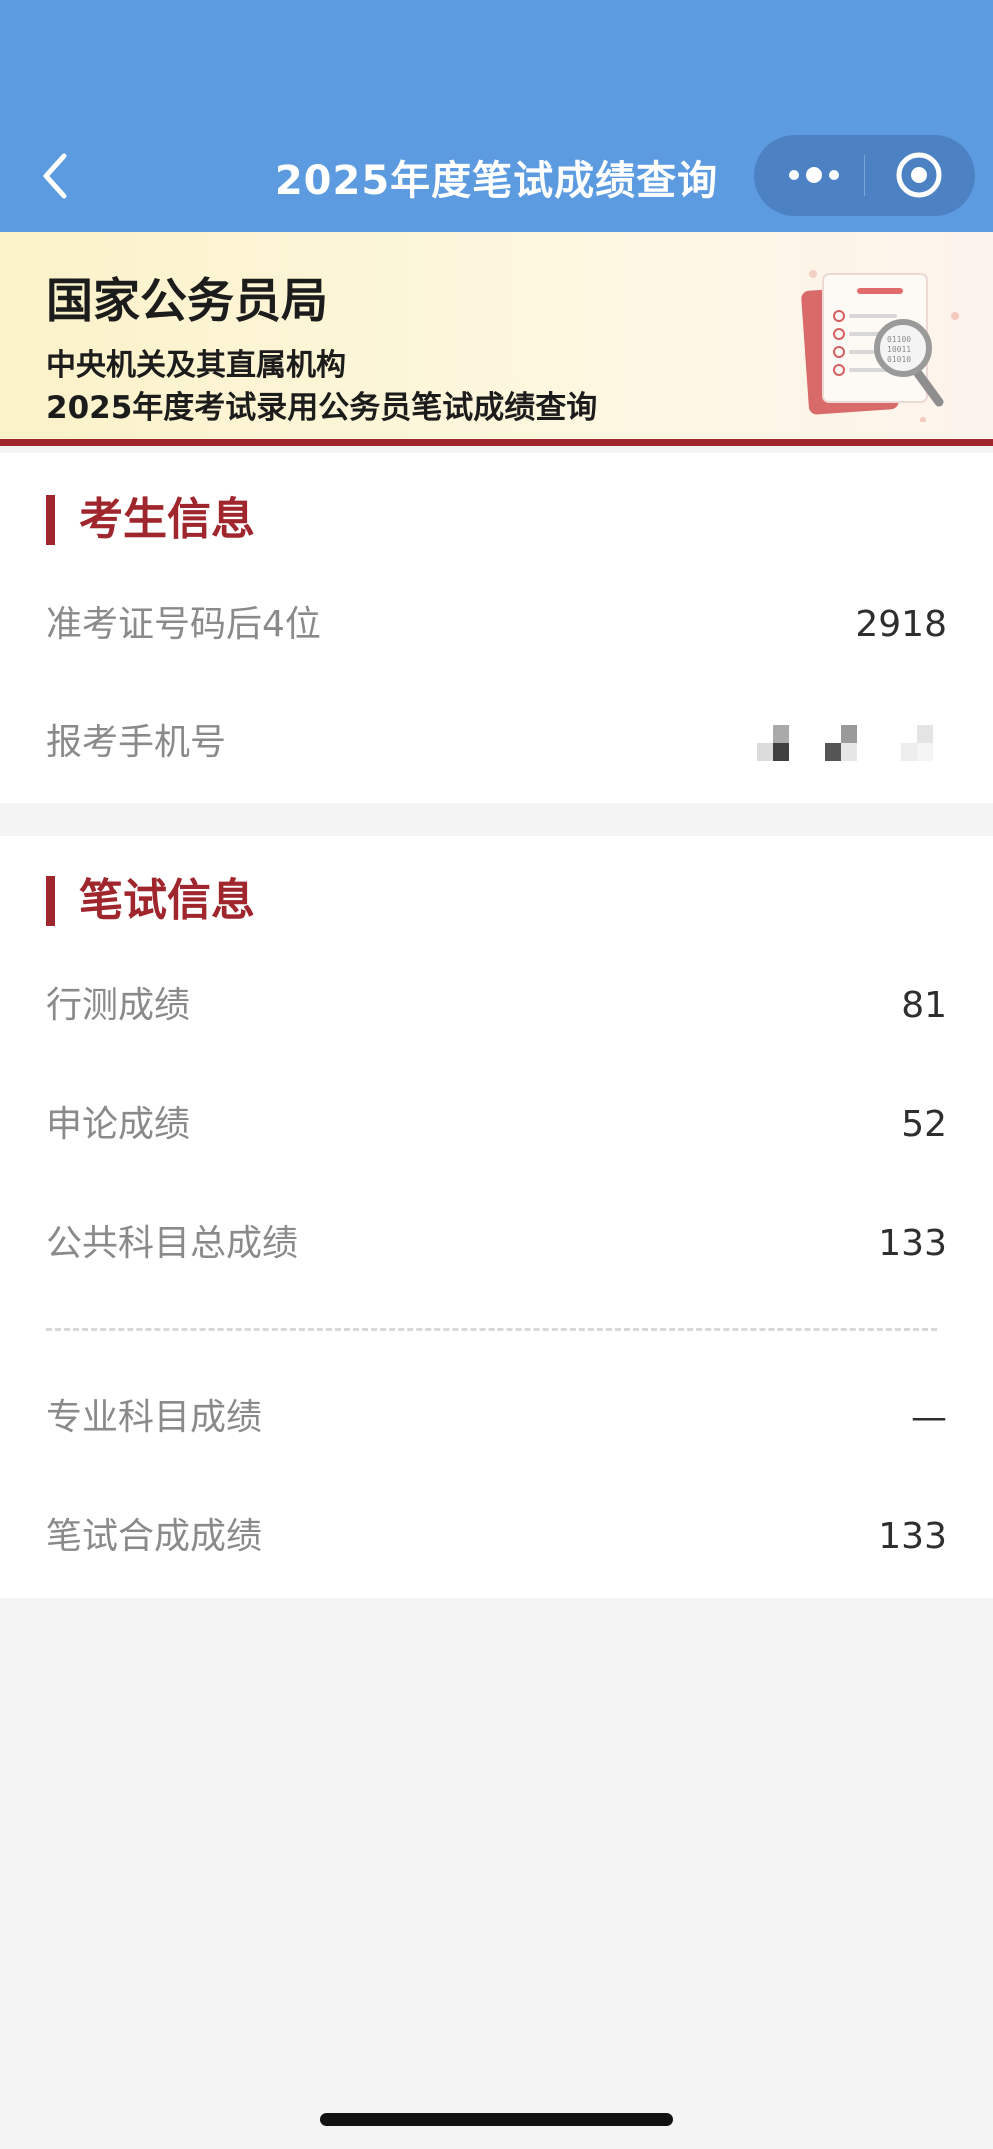 The image size is (993, 2149). I want to click on redacted-mosaic, so click(845, 743).